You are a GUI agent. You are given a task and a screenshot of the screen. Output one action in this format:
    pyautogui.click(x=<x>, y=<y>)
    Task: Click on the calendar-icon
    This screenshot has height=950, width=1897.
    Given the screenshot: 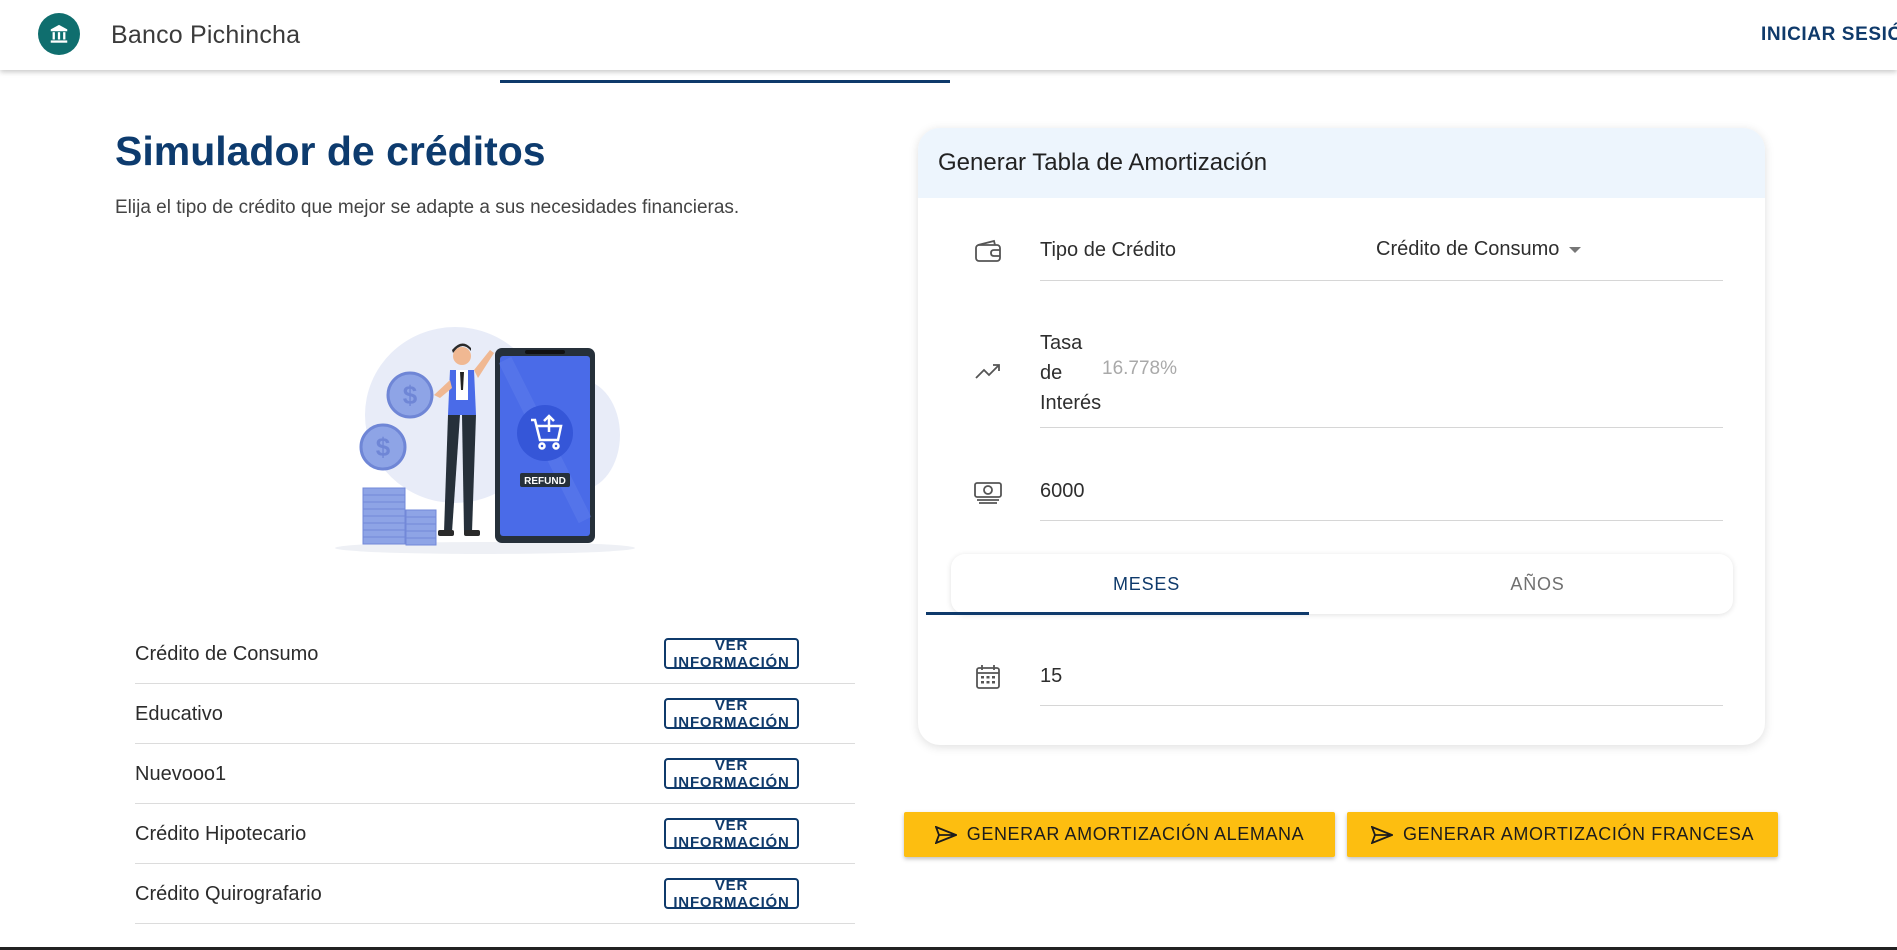 What is the action you would take?
    pyautogui.click(x=988, y=677)
    